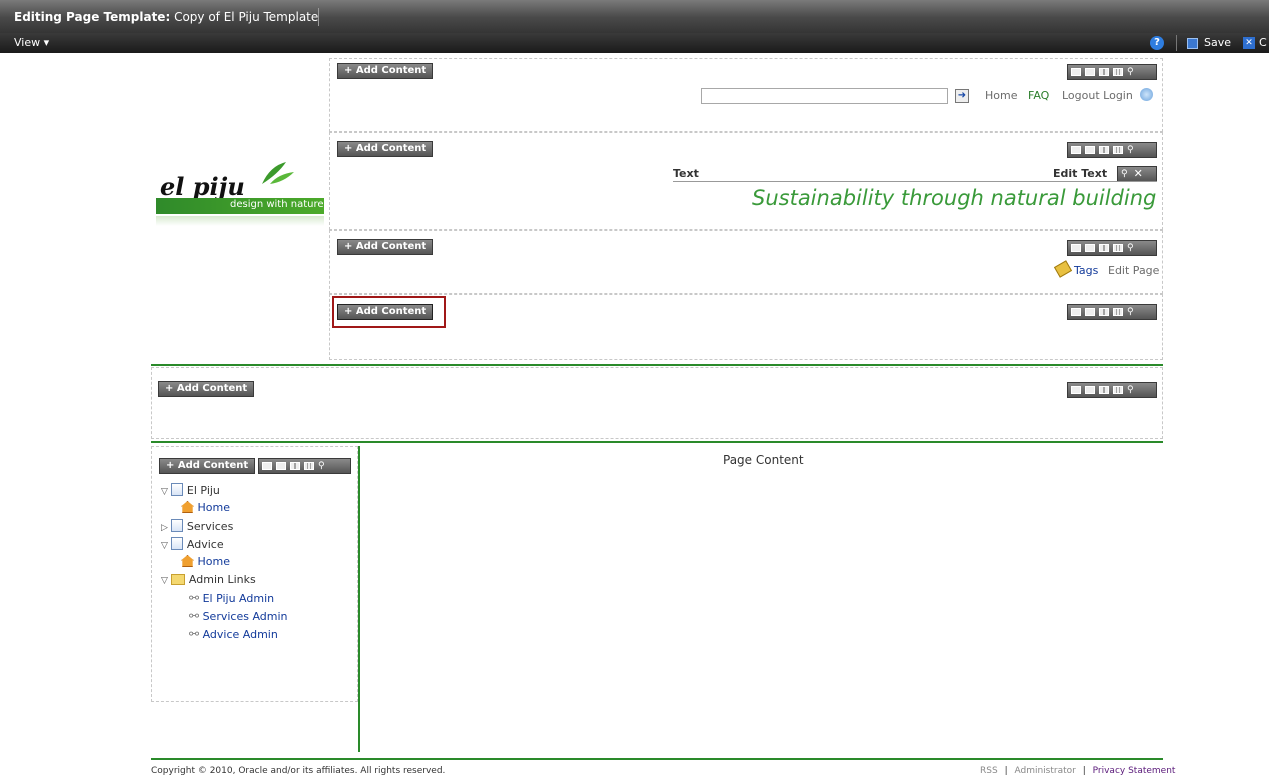 The image size is (1269, 780). I want to click on logo: el piju design with nature, so click(240, 195).